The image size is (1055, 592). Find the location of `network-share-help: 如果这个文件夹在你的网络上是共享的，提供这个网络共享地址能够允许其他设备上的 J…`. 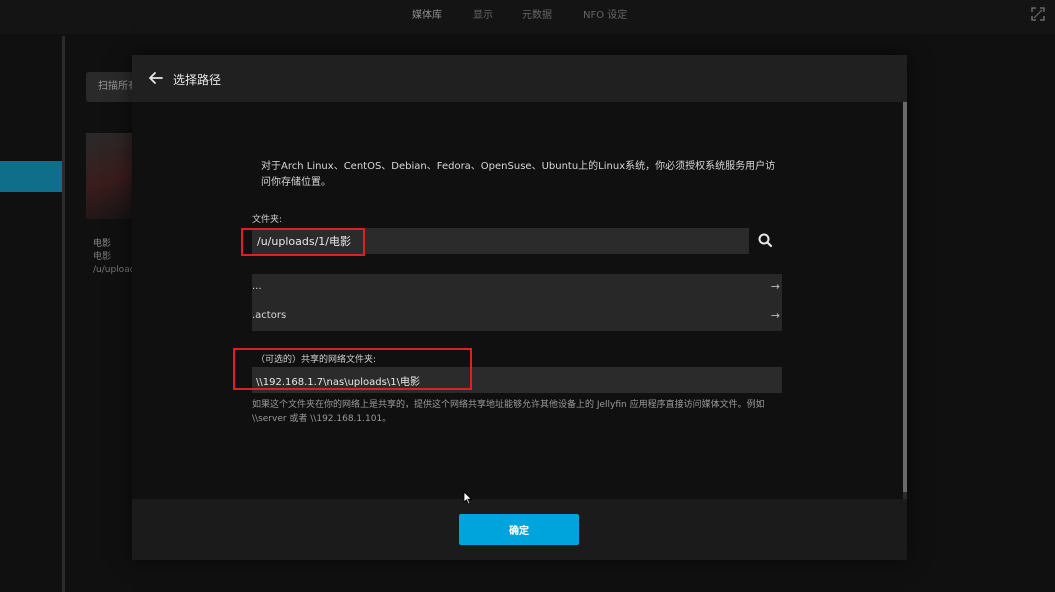

network-share-help: 如果这个文件夹在你的网络上是共享的，提供这个网络共享地址能够允许其他设备上的 J… is located at coordinates (508, 412).